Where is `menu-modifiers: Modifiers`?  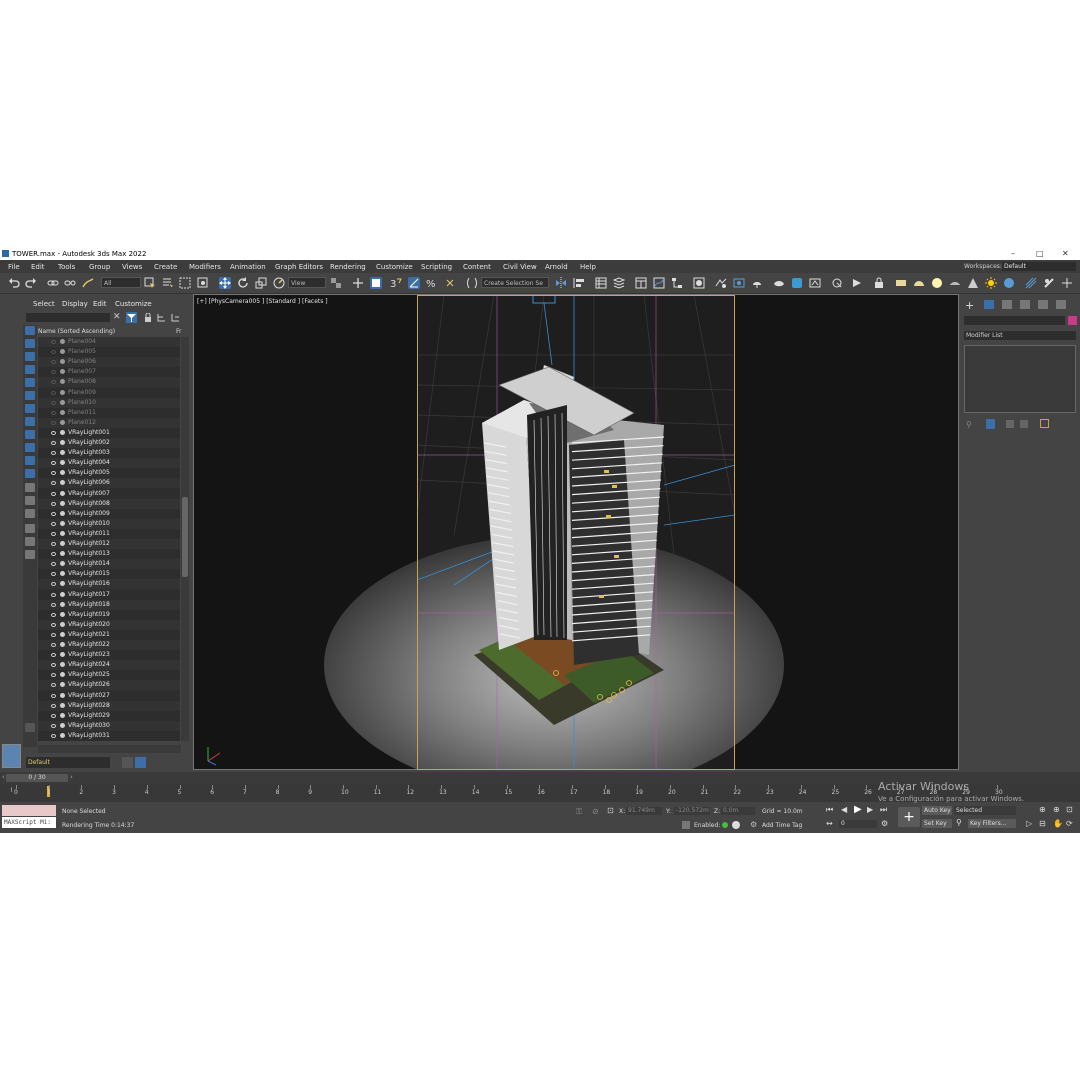
menu-modifiers: Modifiers is located at coordinates (205, 267).